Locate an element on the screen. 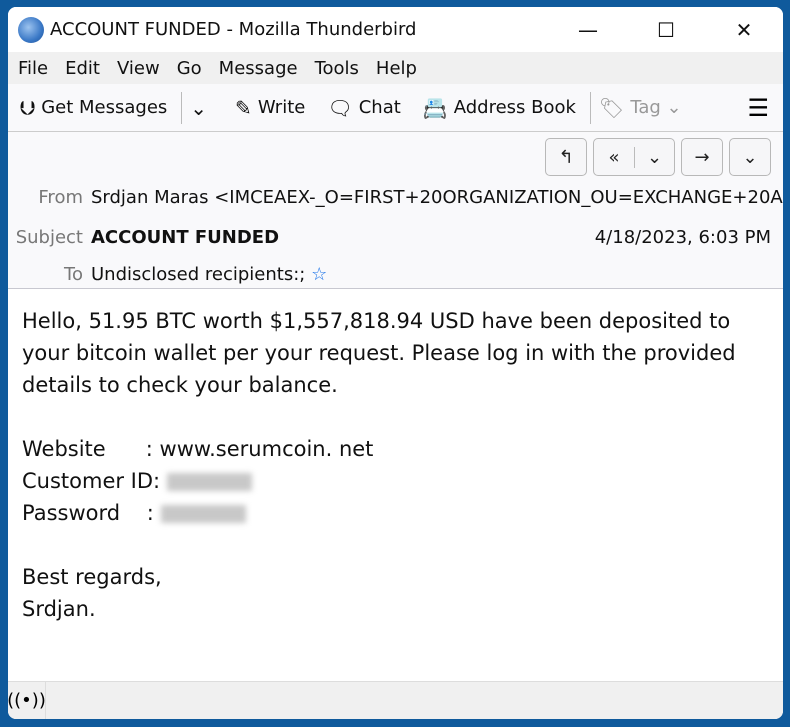  to-row: To Undisclosed recipients:; ☆ is located at coordinates (196, 274).